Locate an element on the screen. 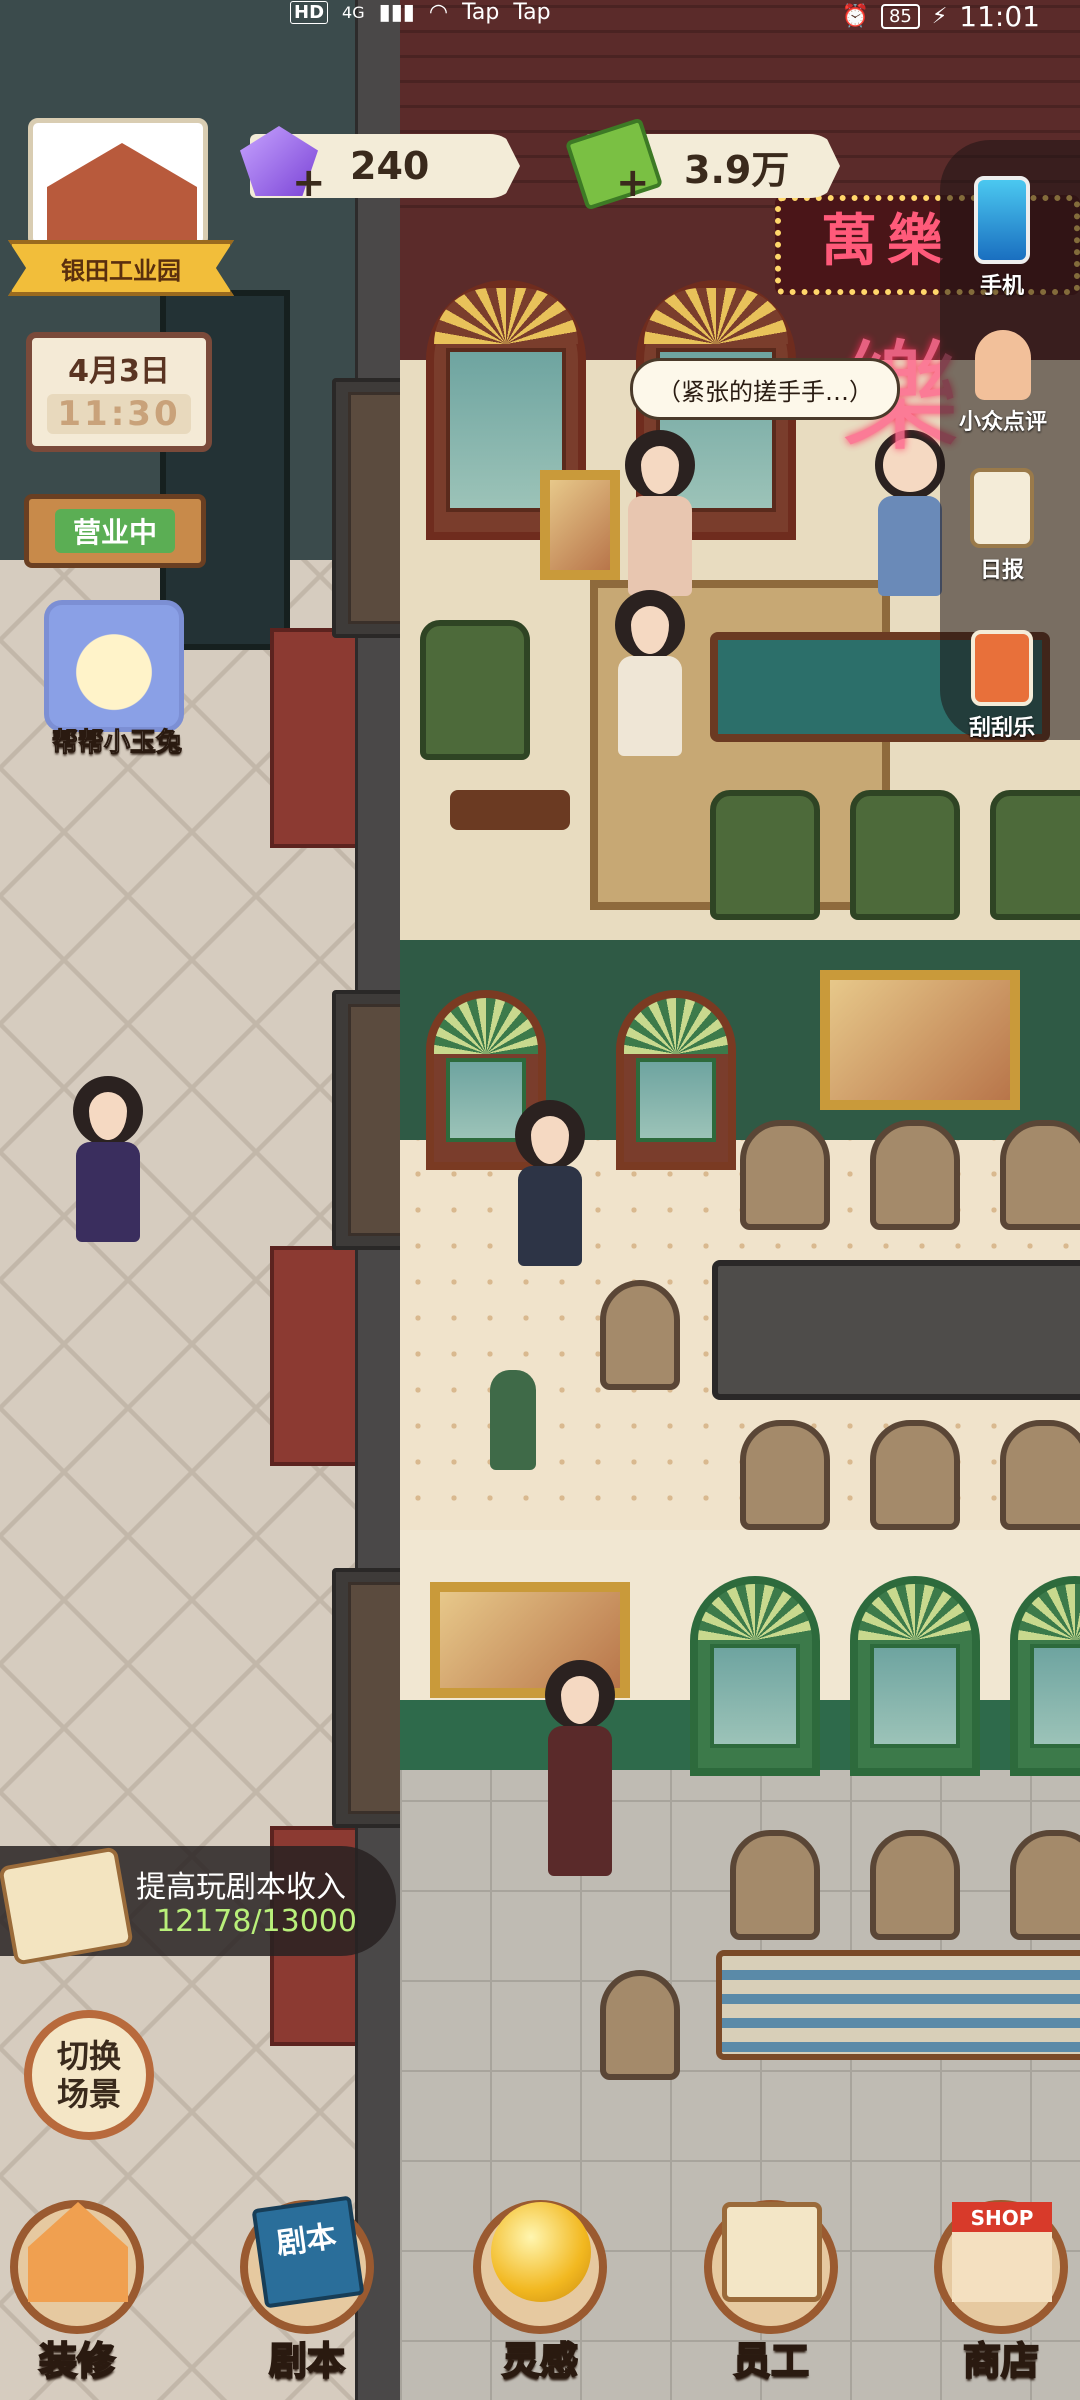  daily-report-button: 日报 is located at coordinates (1002, 526).